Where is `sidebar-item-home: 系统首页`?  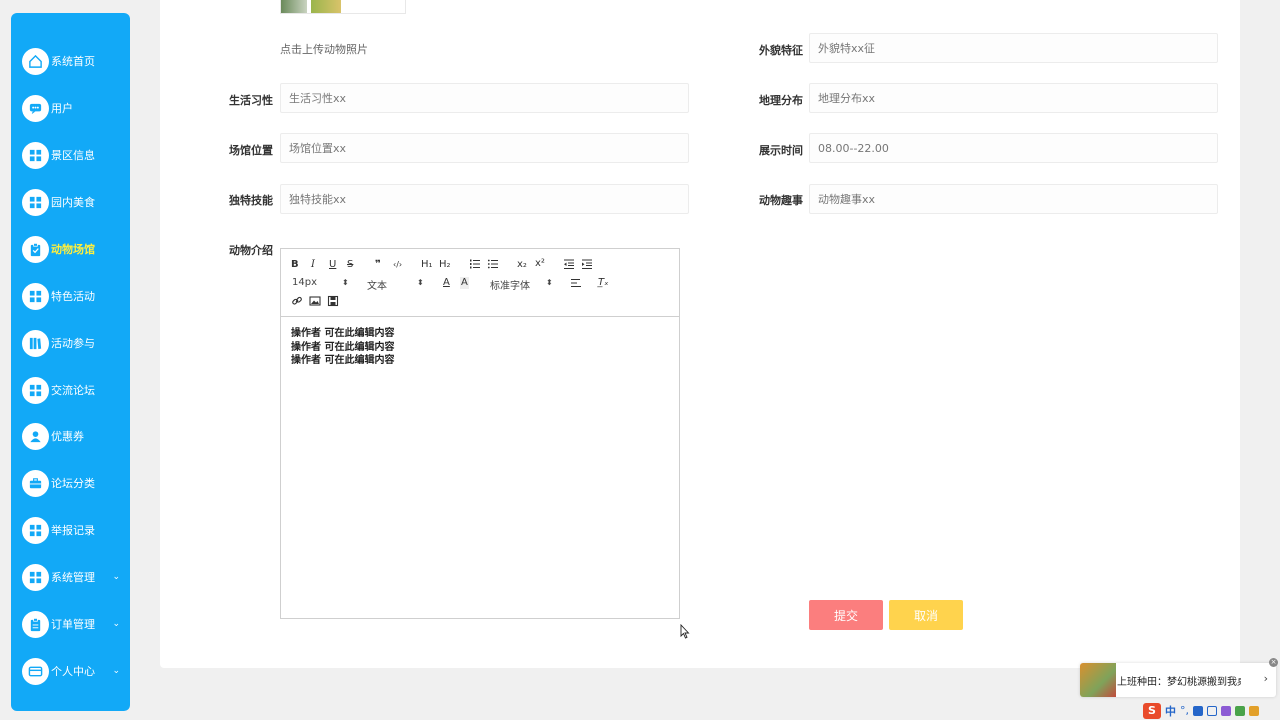 sidebar-item-home: 系统首页 is located at coordinates (70, 61).